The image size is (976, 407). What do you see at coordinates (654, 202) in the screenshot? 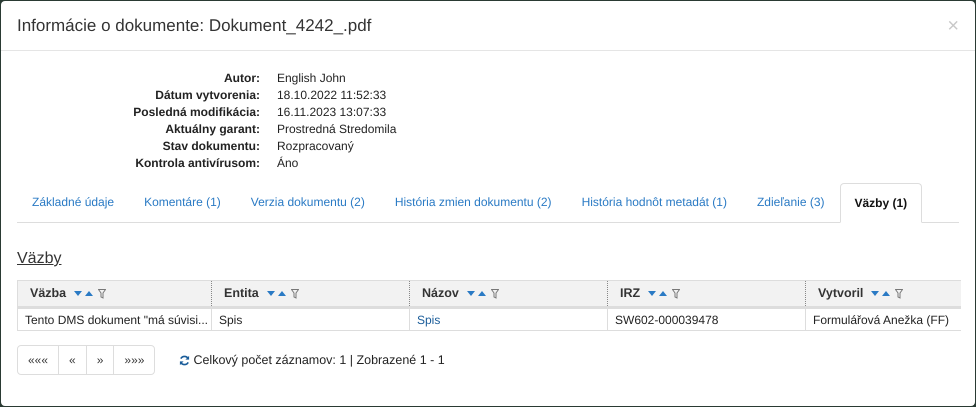
I see `tab: História hodnôt metadát (1)` at bounding box center [654, 202].